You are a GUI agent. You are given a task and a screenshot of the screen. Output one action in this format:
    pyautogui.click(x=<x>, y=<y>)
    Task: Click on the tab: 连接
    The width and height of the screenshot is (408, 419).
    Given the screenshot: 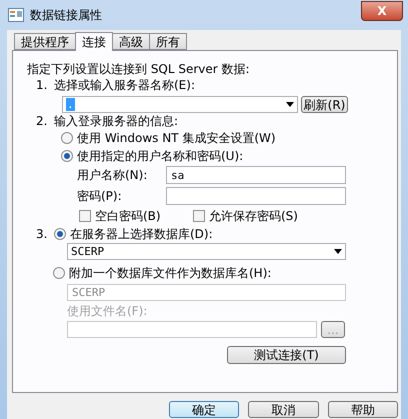 What is the action you would take?
    pyautogui.click(x=94, y=41)
    